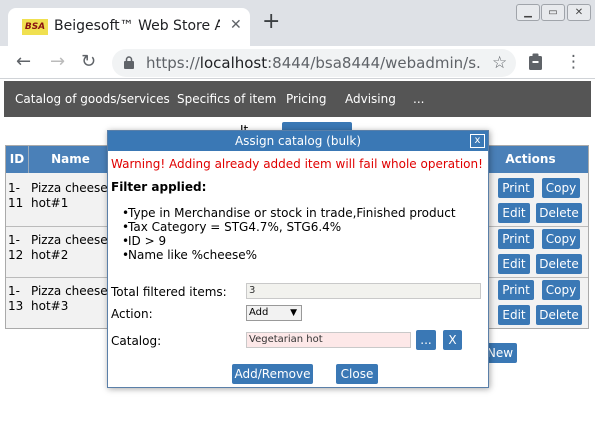 This screenshot has height=427, width=595. What do you see at coordinates (477, 141) in the screenshot?
I see `dialog-close-icon: x` at bounding box center [477, 141].